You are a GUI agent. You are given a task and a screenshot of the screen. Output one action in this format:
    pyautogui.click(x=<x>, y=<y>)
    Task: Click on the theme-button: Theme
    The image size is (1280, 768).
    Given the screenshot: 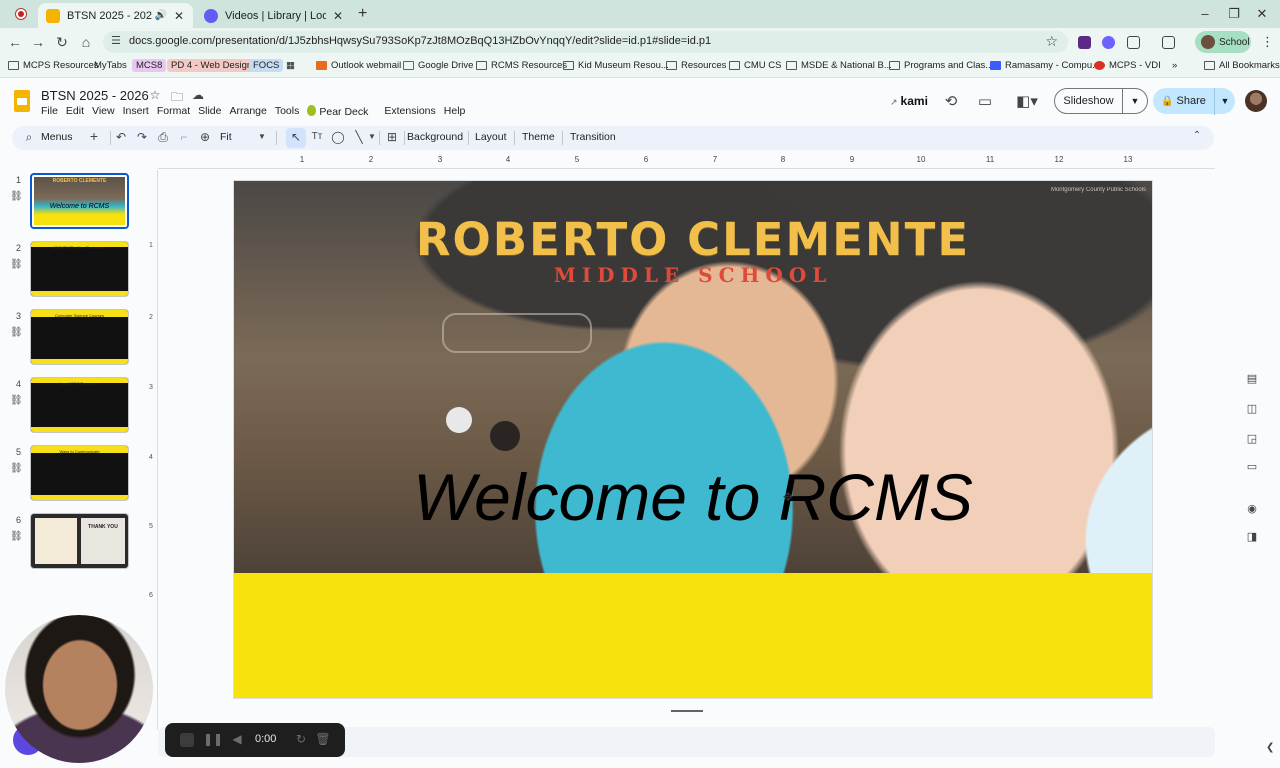 What is the action you would take?
    pyautogui.click(x=538, y=137)
    